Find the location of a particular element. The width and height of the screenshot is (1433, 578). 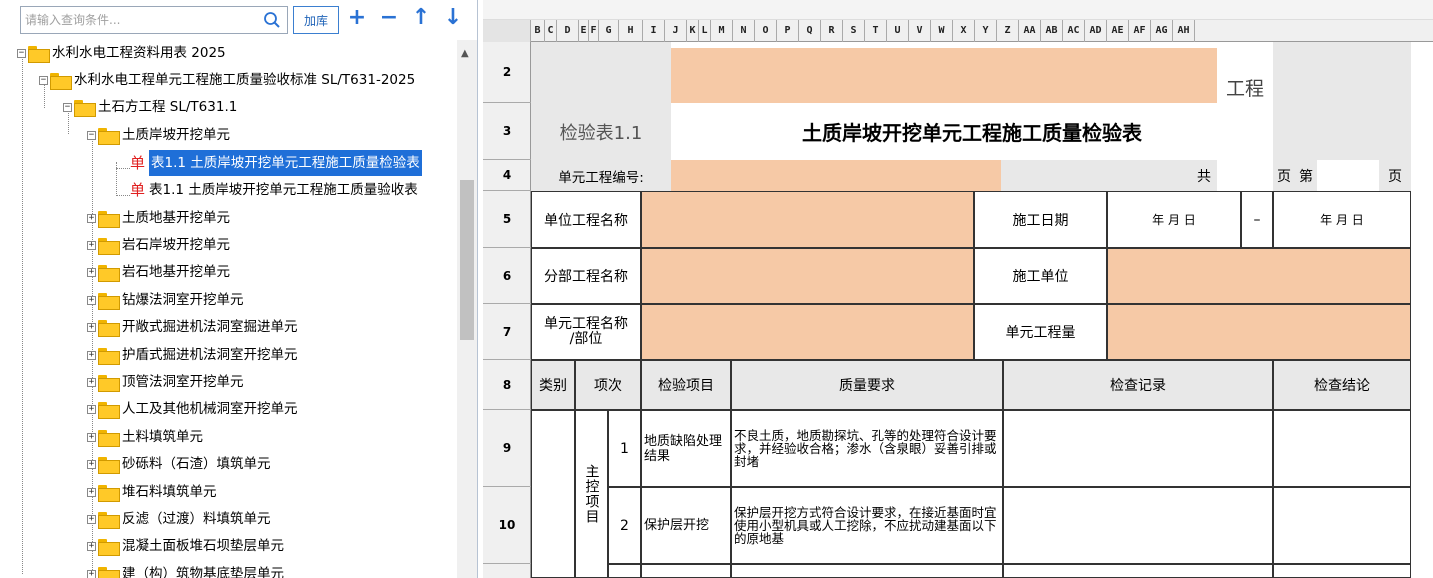

row-number: 9 is located at coordinates (507, 448).